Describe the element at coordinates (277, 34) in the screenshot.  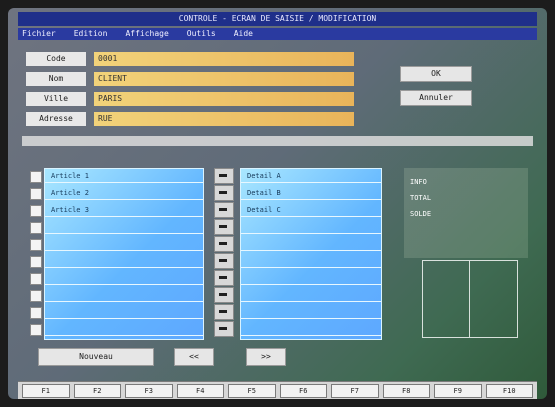
I see `menu-bar: Fichier Edition Affichage Outils Aide` at that location.